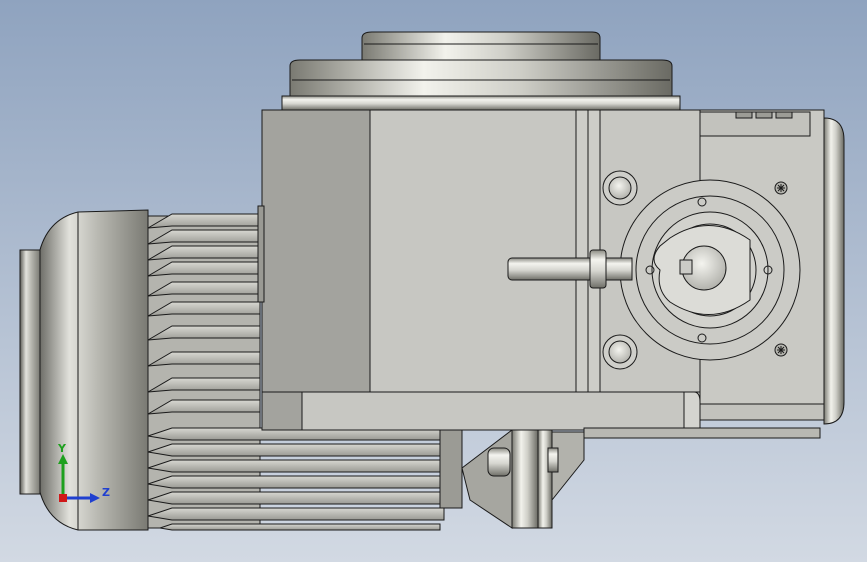 Image resolution: width=867 pixels, height=562 pixels. What do you see at coordinates (620, 352) in the screenshot?
I see `bolt-lower-head` at bounding box center [620, 352].